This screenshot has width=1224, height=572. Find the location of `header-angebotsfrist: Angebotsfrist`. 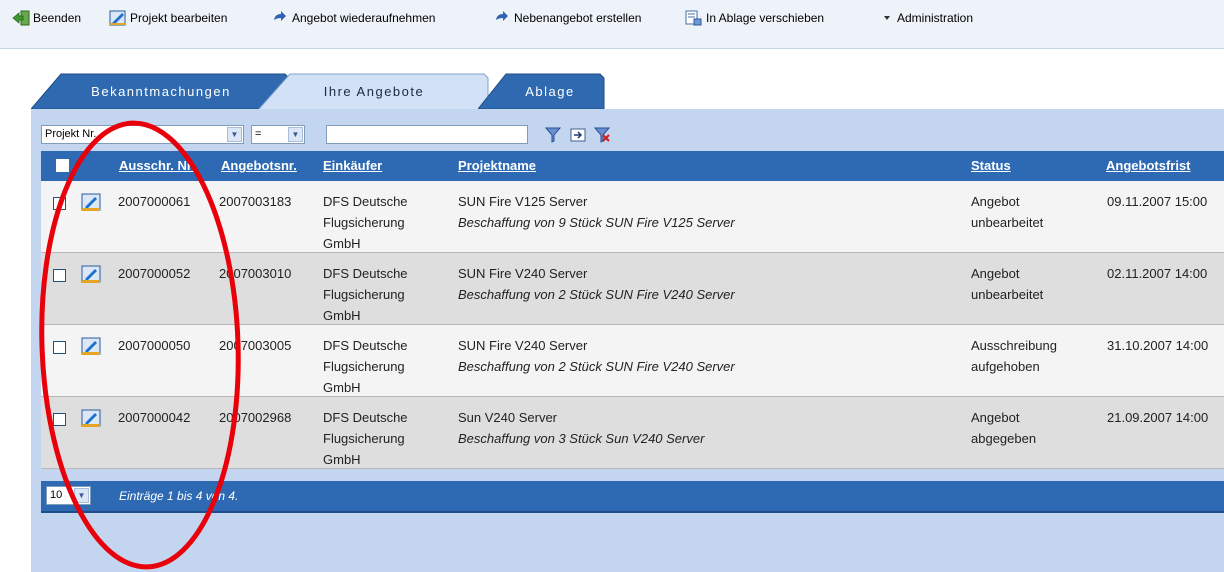

header-angebotsfrist: Angebotsfrist is located at coordinates (1148, 165).